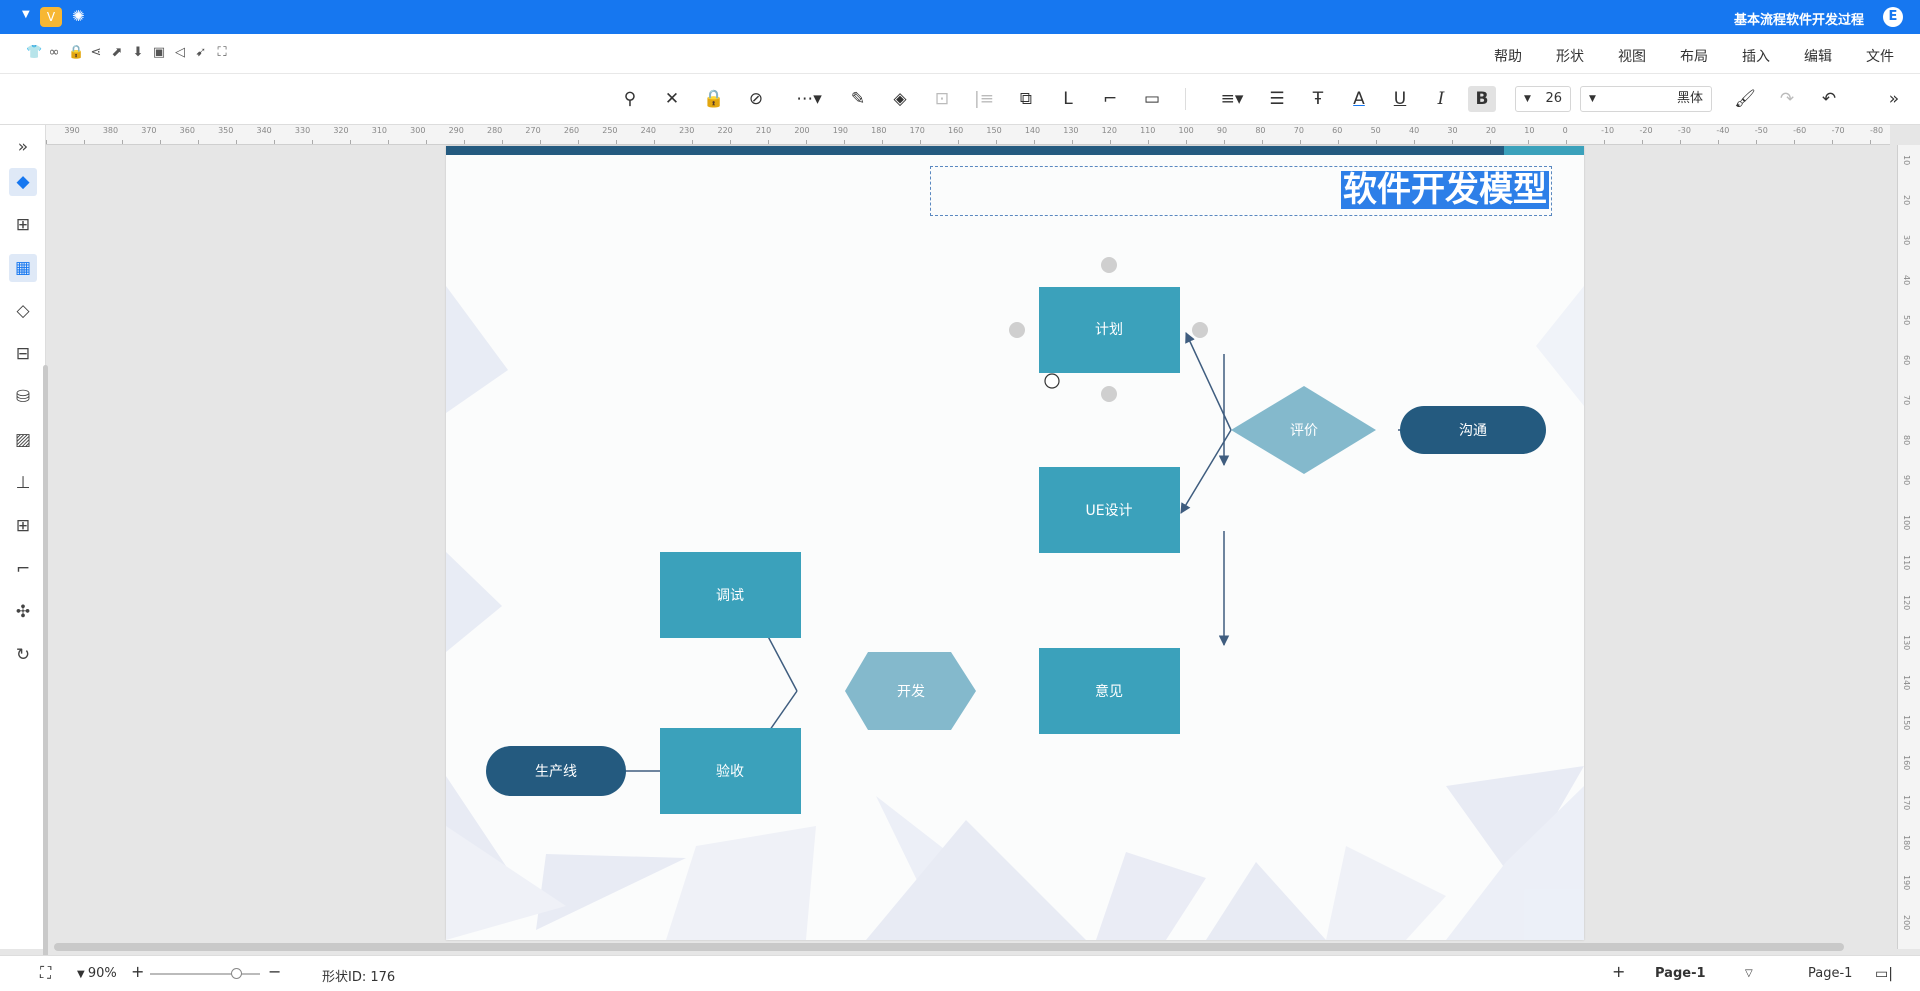 The height and width of the screenshot is (991, 1920). What do you see at coordinates (45, 665) in the screenshot?
I see `vertical-scrollbar` at bounding box center [45, 665].